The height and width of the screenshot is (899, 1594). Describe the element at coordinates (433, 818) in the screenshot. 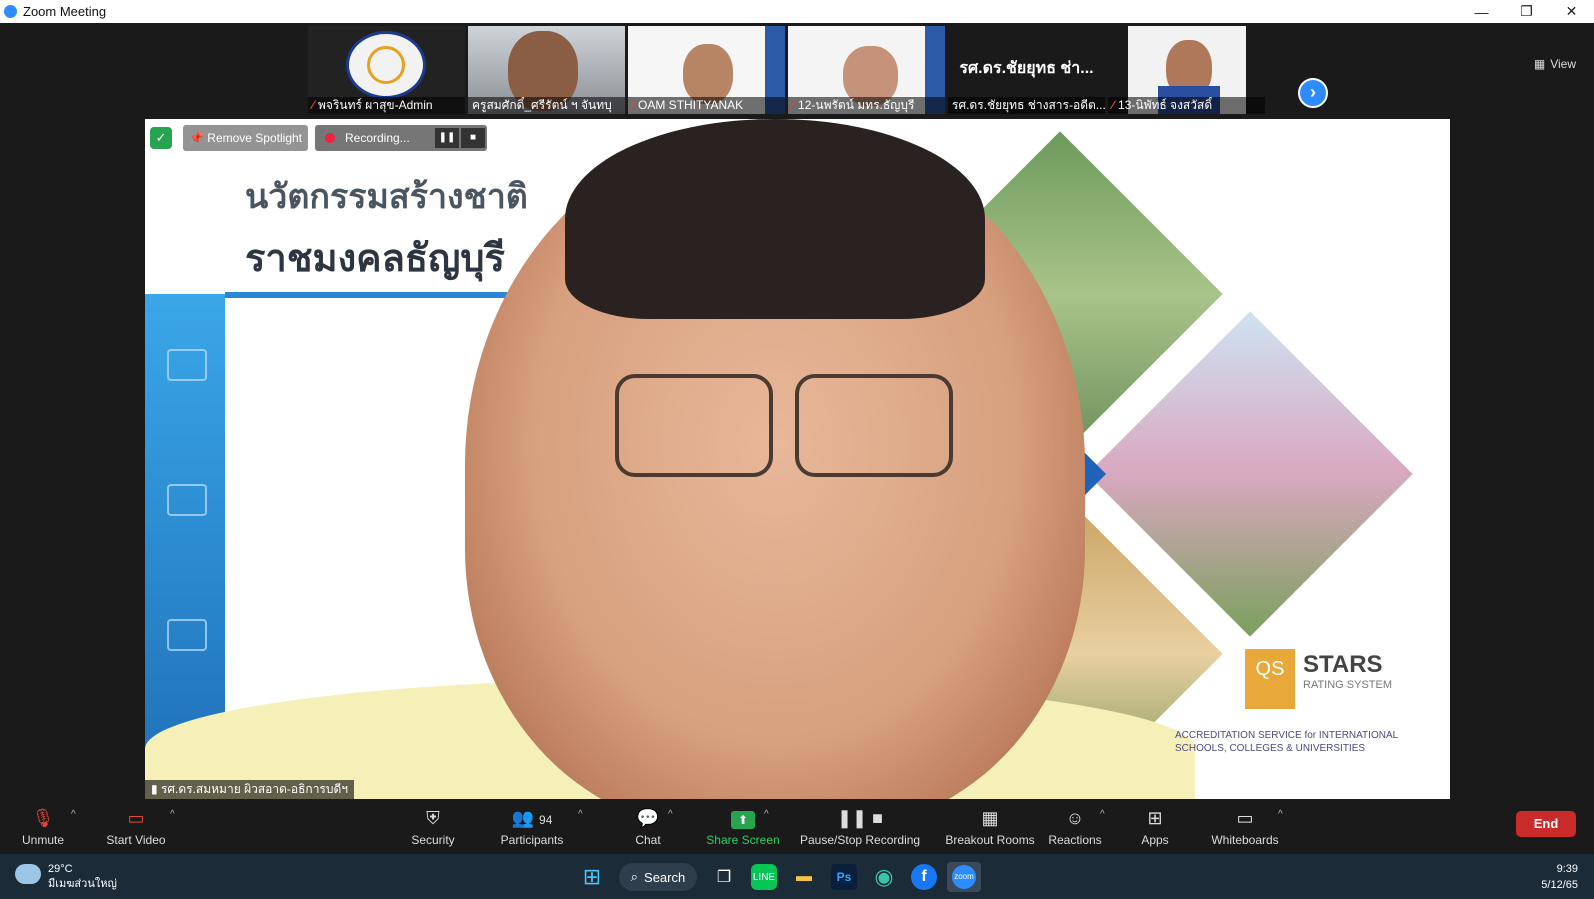

I see `shield-icon: ⛨` at that location.